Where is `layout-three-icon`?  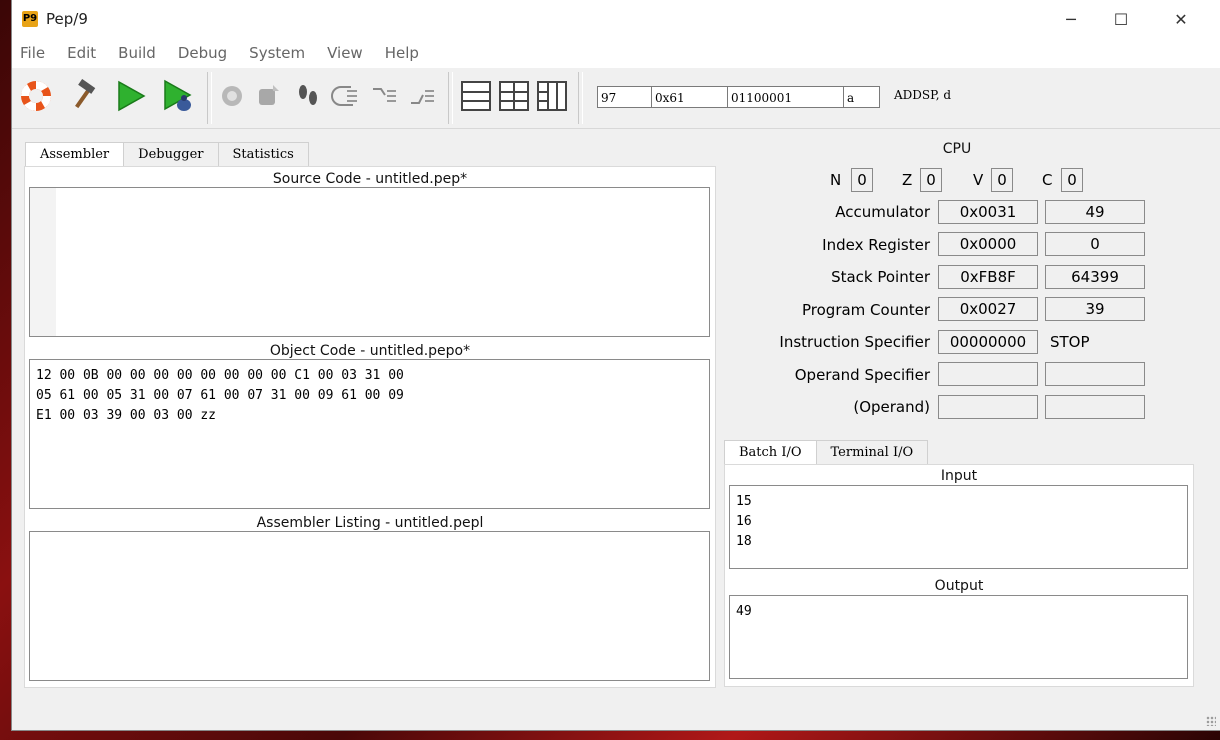 layout-three-icon is located at coordinates (552, 96).